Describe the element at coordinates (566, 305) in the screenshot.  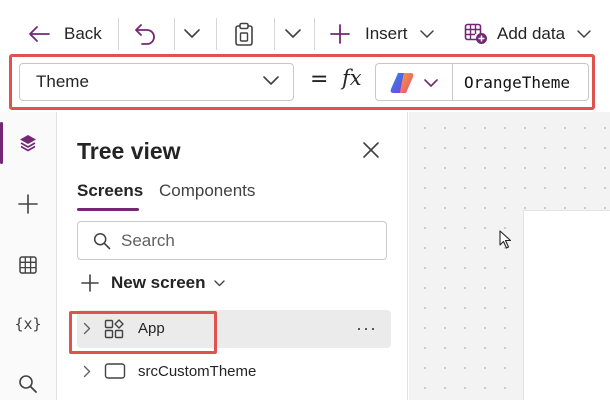
I see `canvas-screen` at that location.